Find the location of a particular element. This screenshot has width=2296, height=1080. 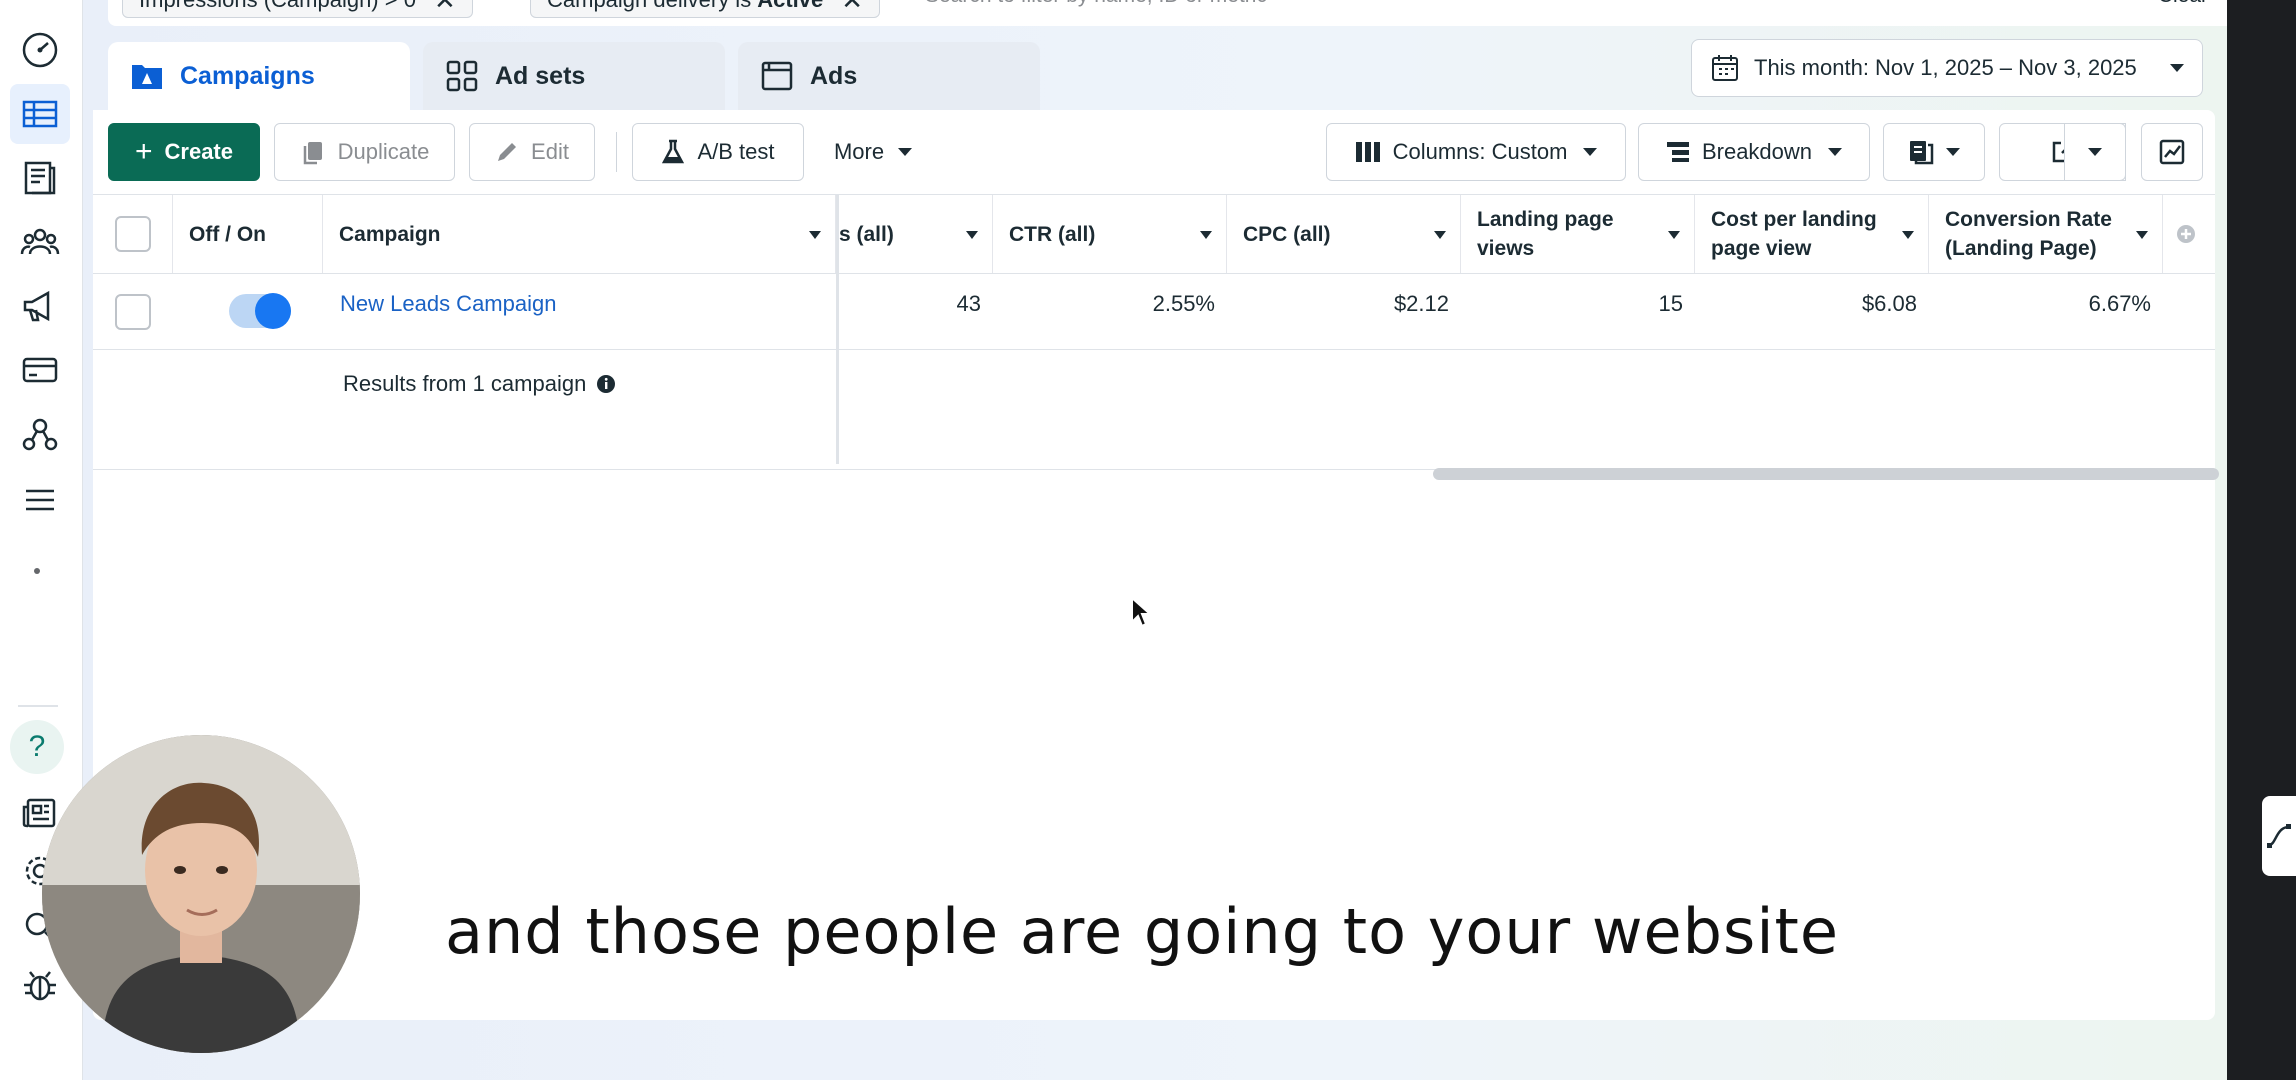

edit-button: Edit is located at coordinates (532, 152).